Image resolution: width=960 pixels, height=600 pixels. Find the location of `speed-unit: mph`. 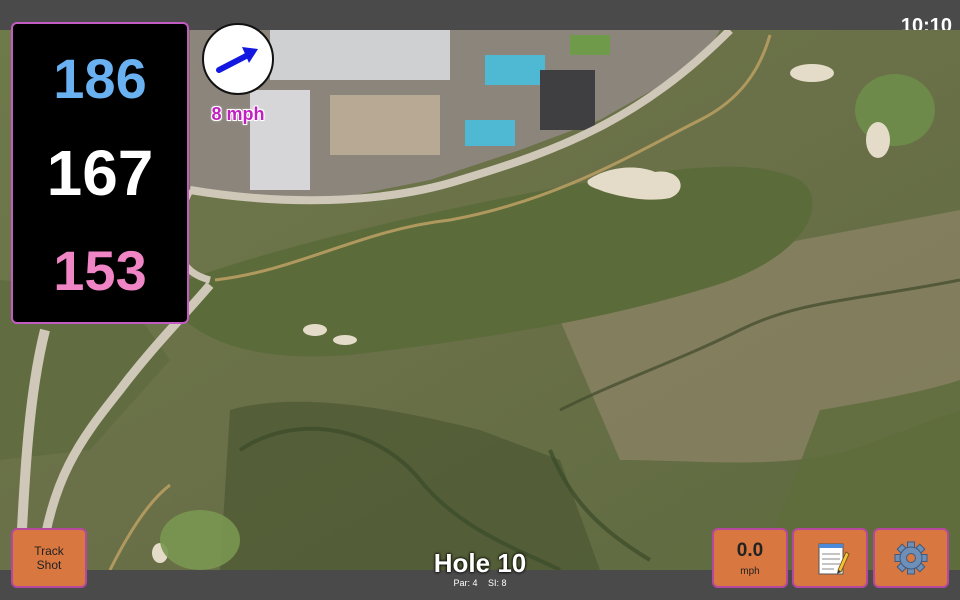

speed-unit: mph is located at coordinates (750, 571).